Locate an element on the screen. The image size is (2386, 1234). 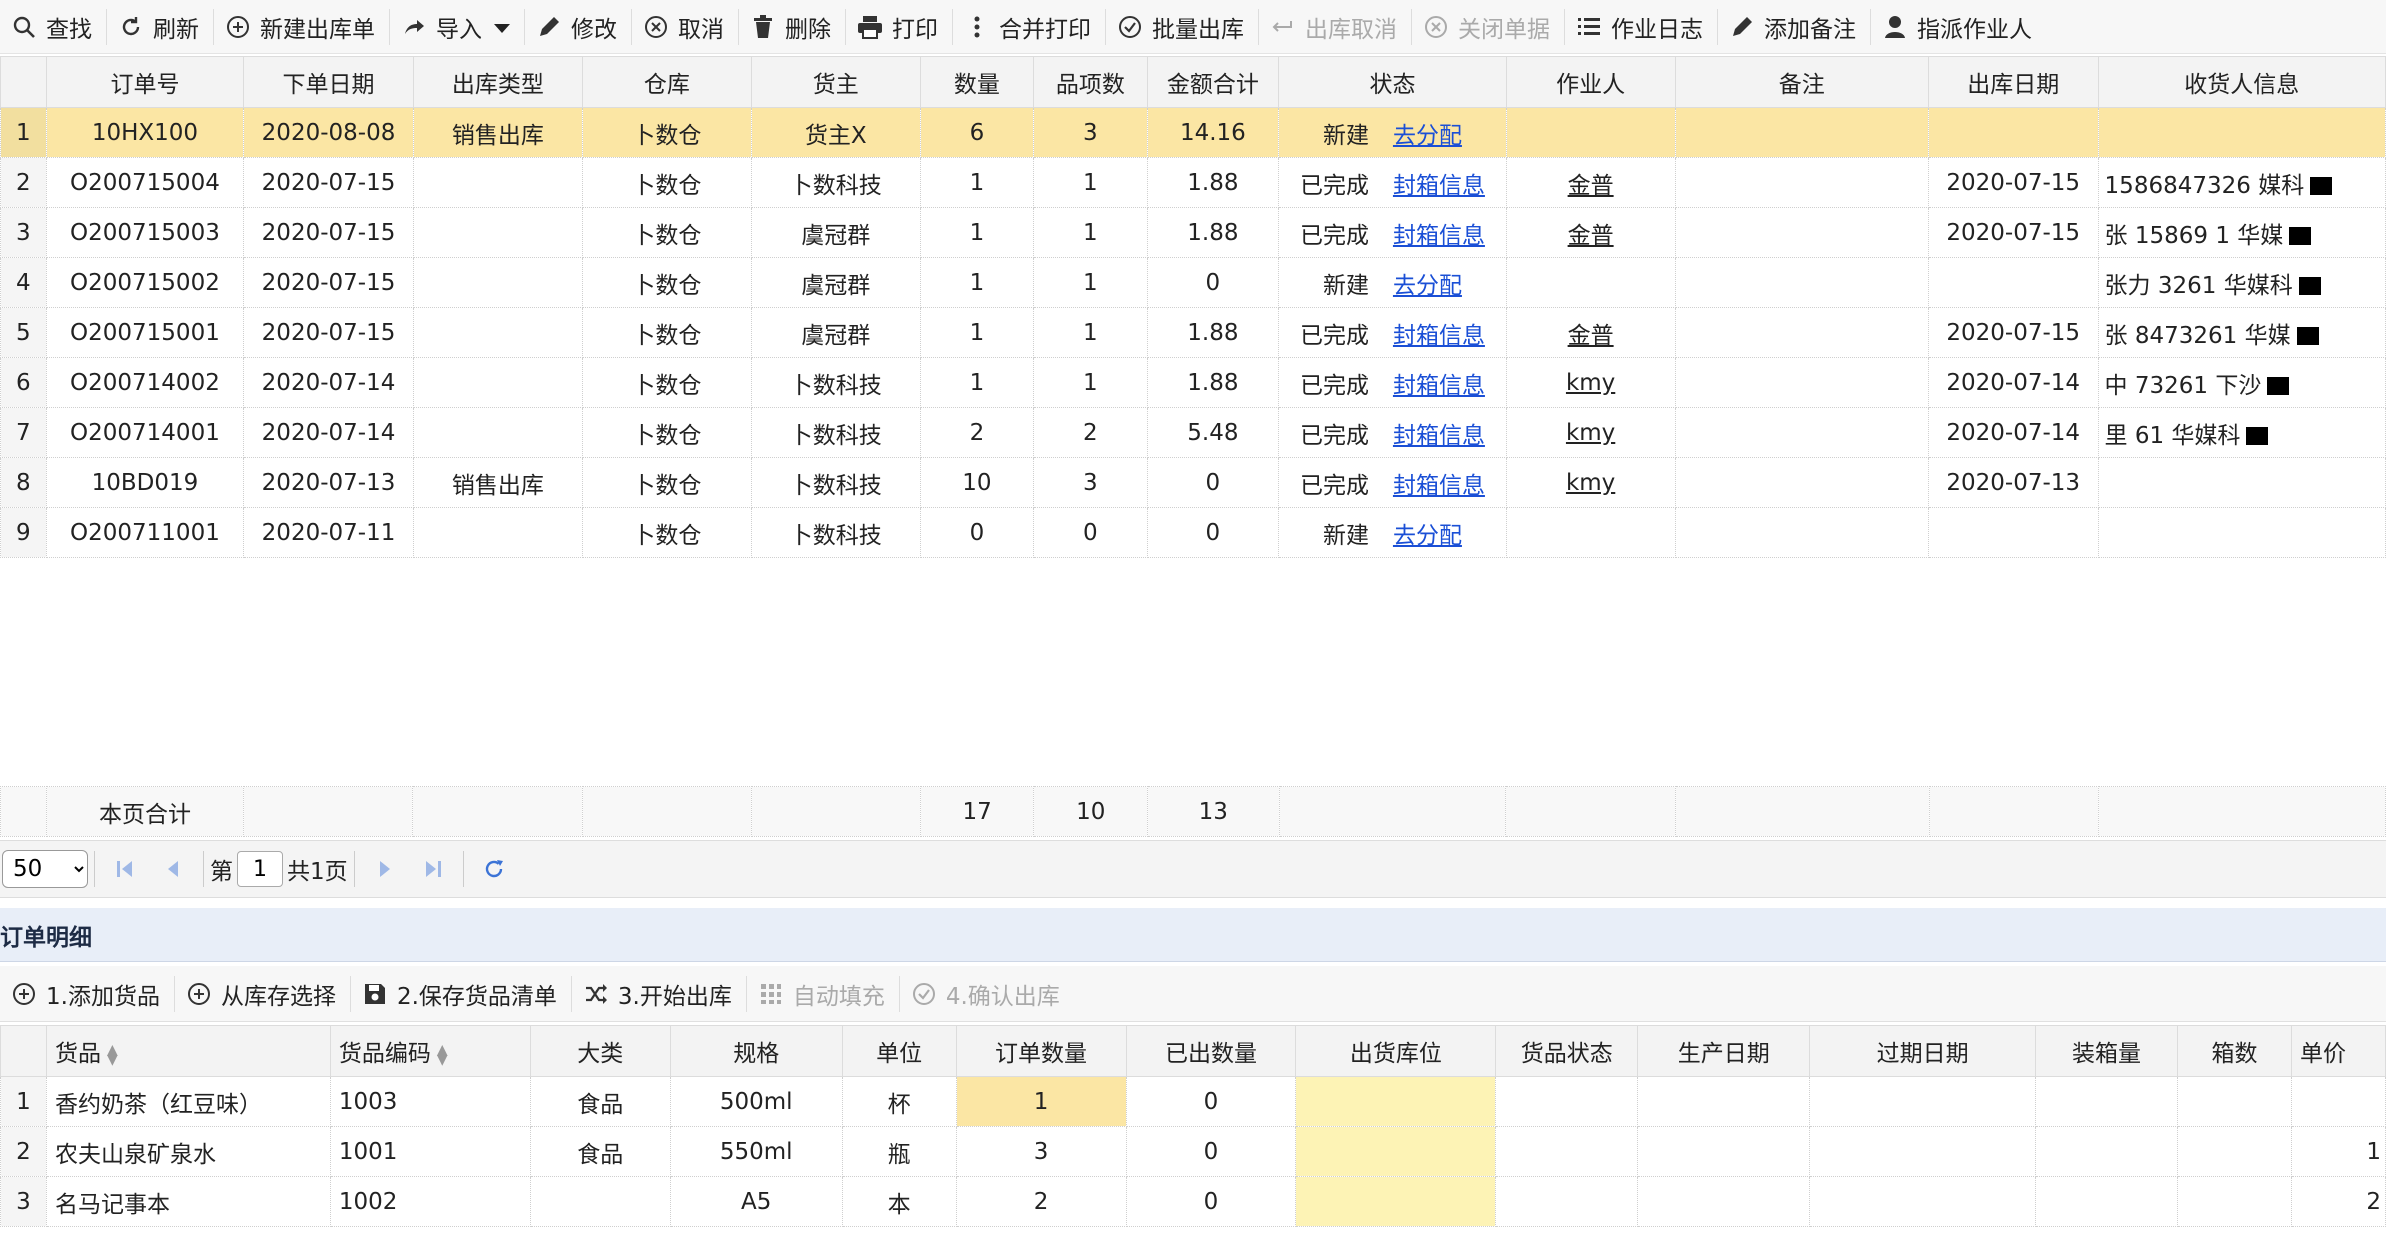
save-list-button: 2.保存货品清单 is located at coordinates (461, 994).